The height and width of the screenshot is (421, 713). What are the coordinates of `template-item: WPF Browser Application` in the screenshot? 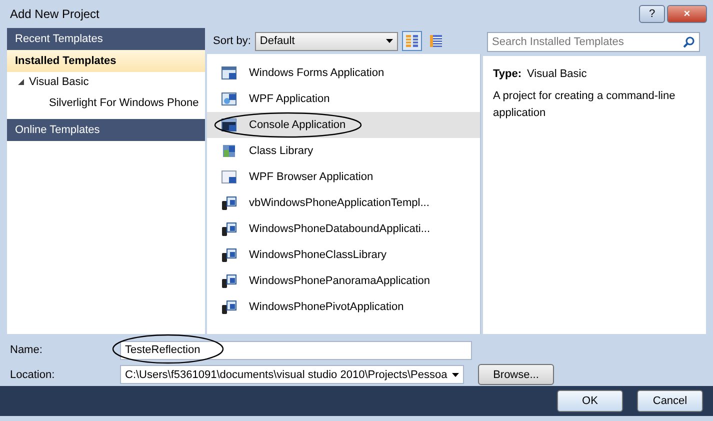 It's located at (343, 177).